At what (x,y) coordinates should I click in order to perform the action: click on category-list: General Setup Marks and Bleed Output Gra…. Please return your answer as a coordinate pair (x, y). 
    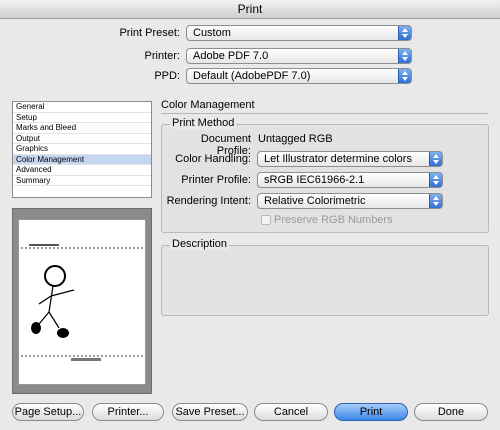
    Looking at the image, I should click on (82, 149).